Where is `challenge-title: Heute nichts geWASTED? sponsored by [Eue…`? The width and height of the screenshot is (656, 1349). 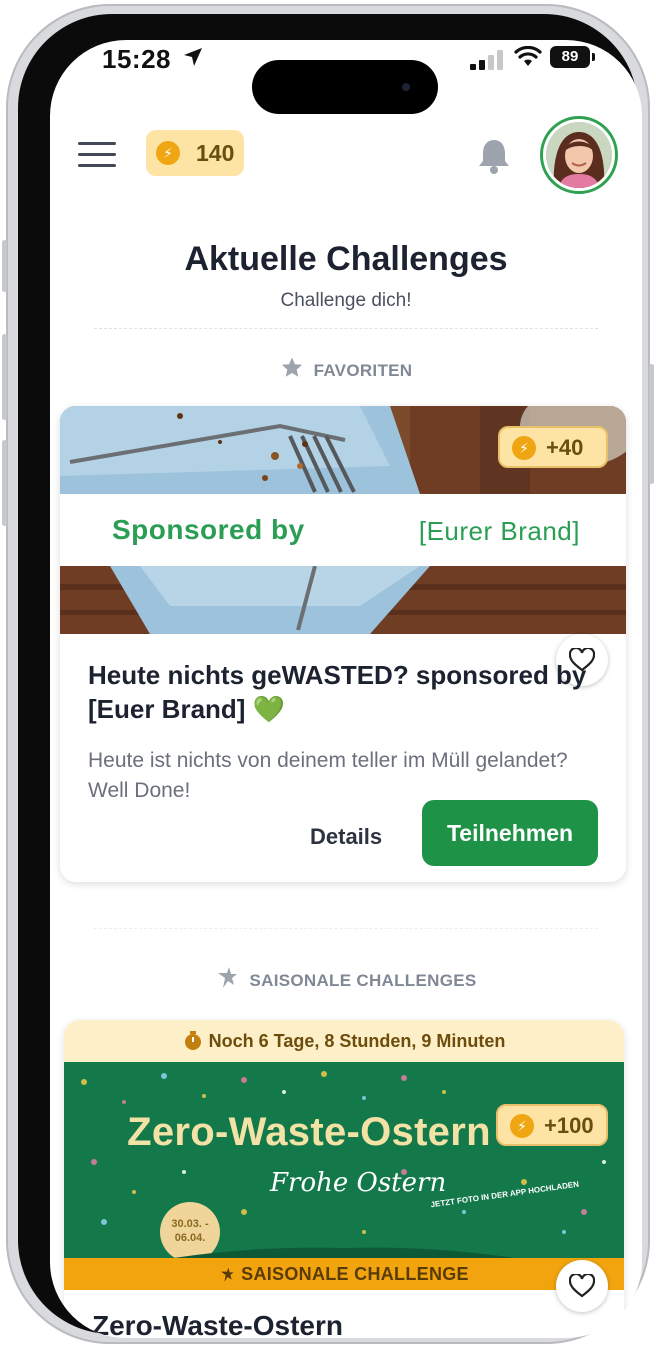 challenge-title: Heute nichts geWASTED? sponsored by [Eue… is located at coordinates (337, 692).